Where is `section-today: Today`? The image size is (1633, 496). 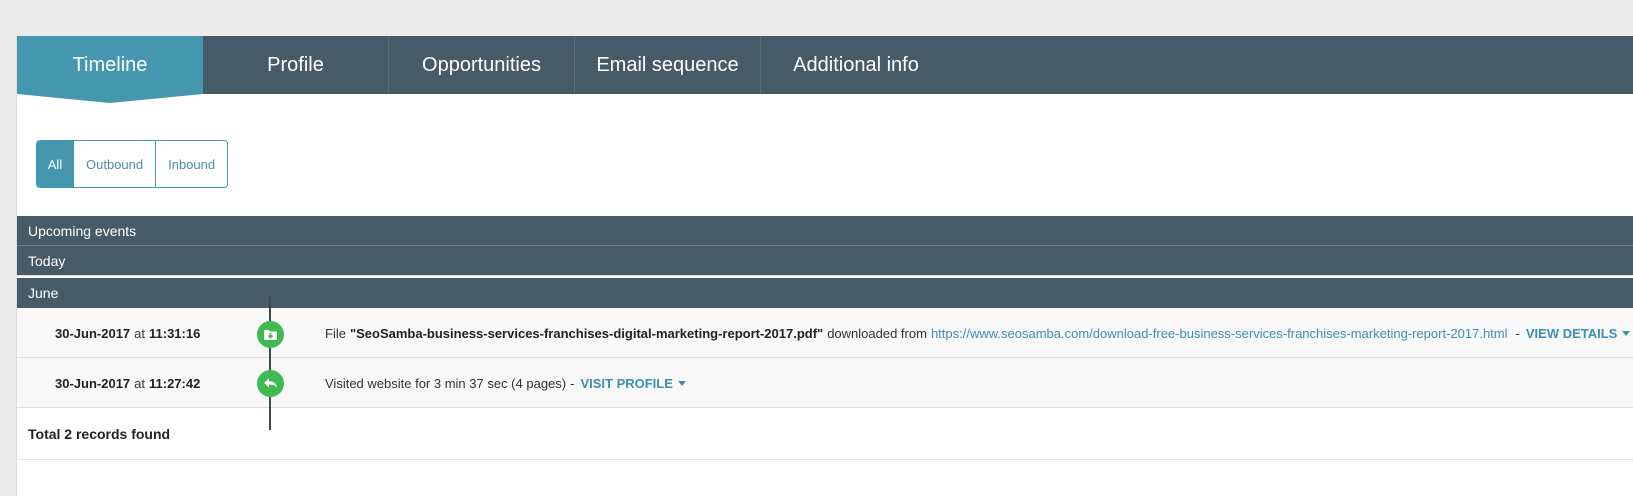
section-today: Today is located at coordinates (825, 261).